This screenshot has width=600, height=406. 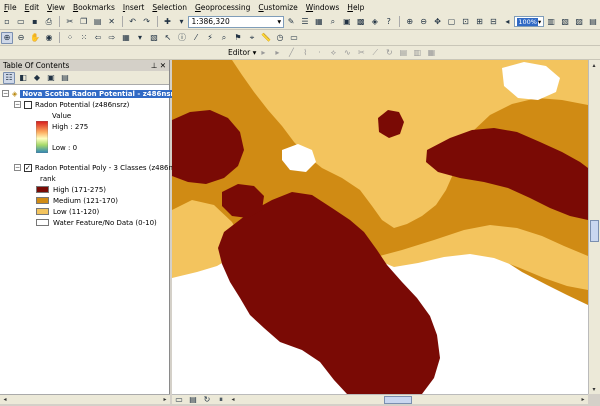 What do you see at coordinates (594, 389) in the screenshot?
I see `scroll-down-icon: ▾` at bounding box center [594, 389].